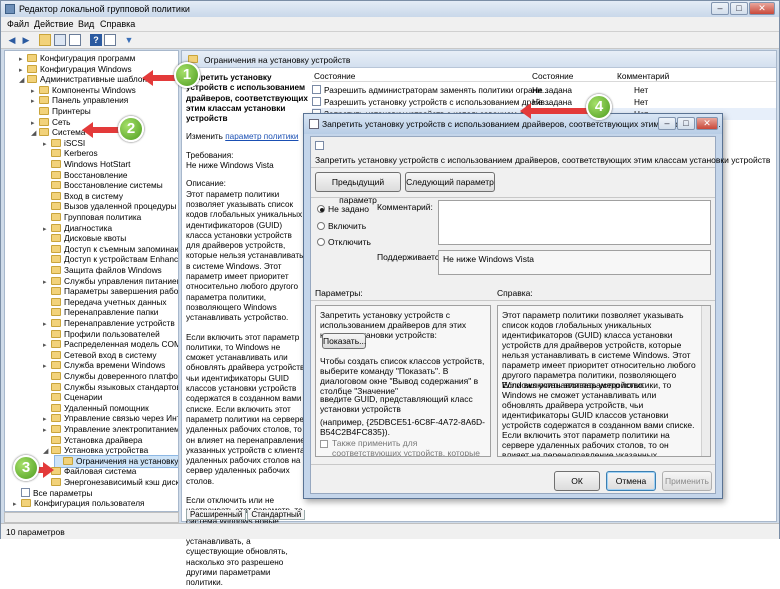 Image resolution: width=780 pixels, height=589 pixels. Describe the element at coordinates (26, 40) in the screenshot. I see `forward-icon: ▶` at that location.